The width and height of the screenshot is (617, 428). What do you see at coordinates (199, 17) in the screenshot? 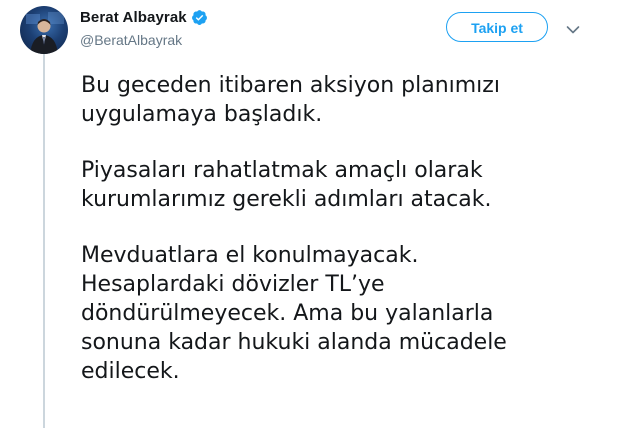
I see `verified-badge-icon` at bounding box center [199, 17].